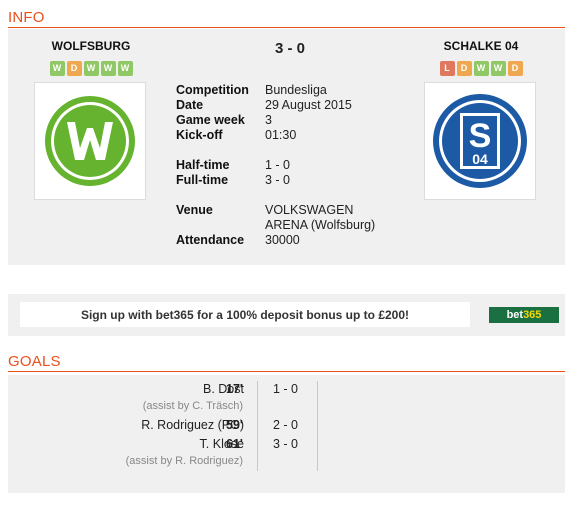 The image size is (570, 508). Describe the element at coordinates (234, 444) in the screenshot. I see `goal-minute: 61'` at that location.